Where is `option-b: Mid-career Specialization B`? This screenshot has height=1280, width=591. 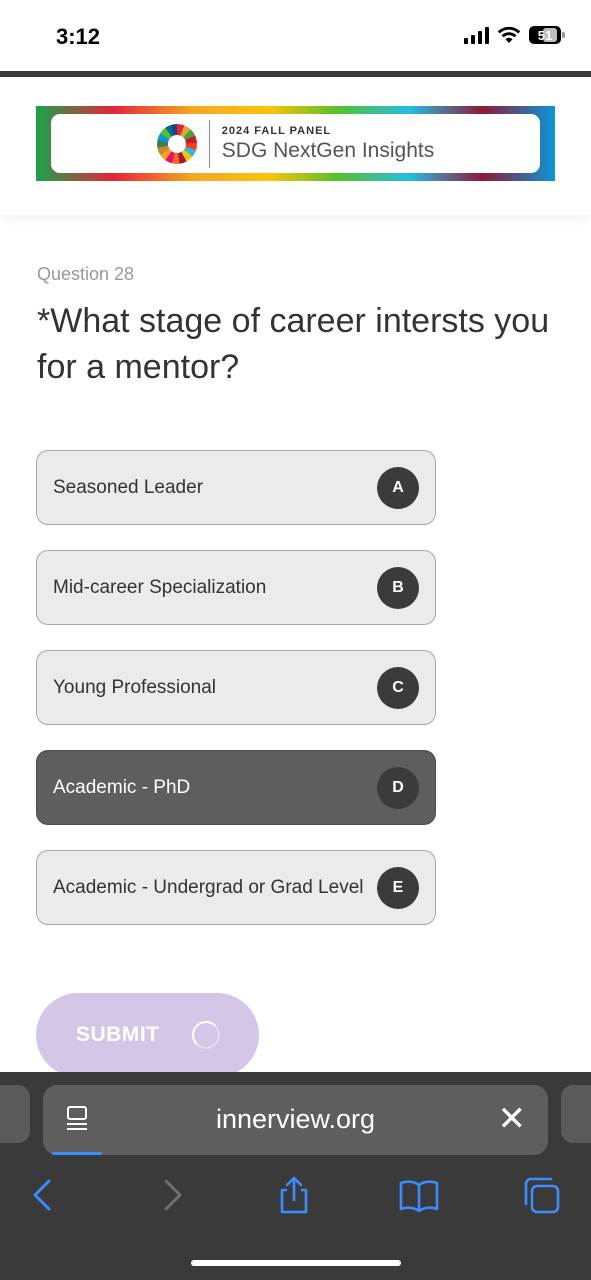 option-b: Mid-career Specialization B is located at coordinates (236, 587).